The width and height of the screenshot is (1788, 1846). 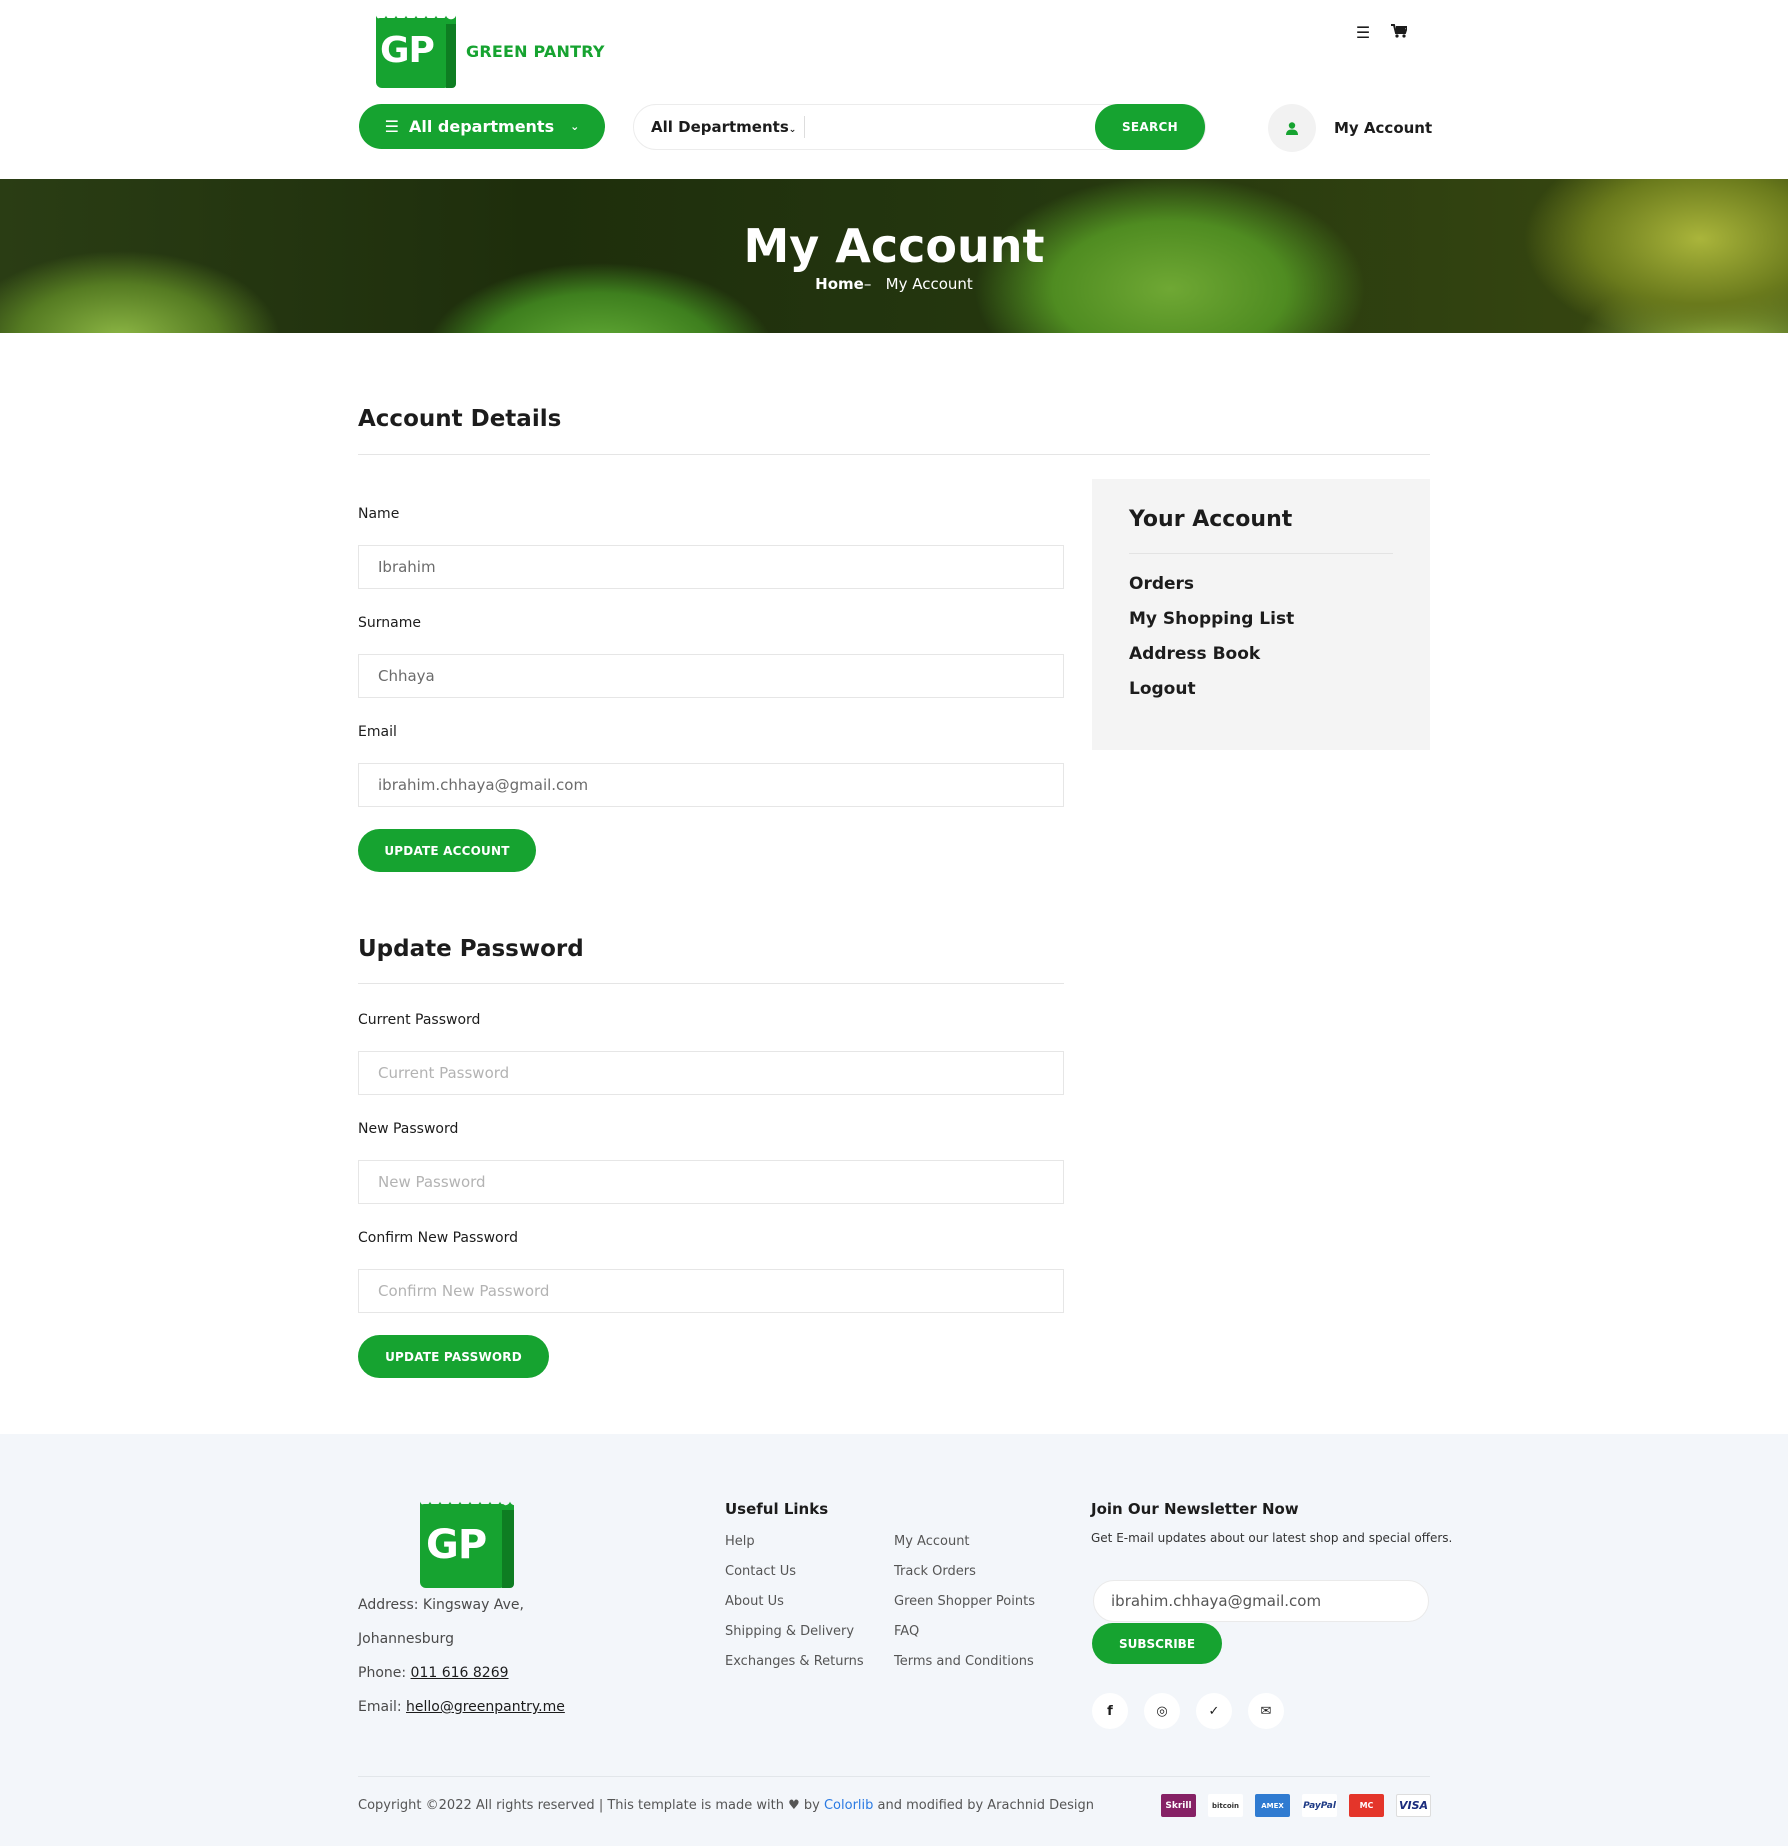 I want to click on my-account-link: My Account, so click(x=1350, y=128).